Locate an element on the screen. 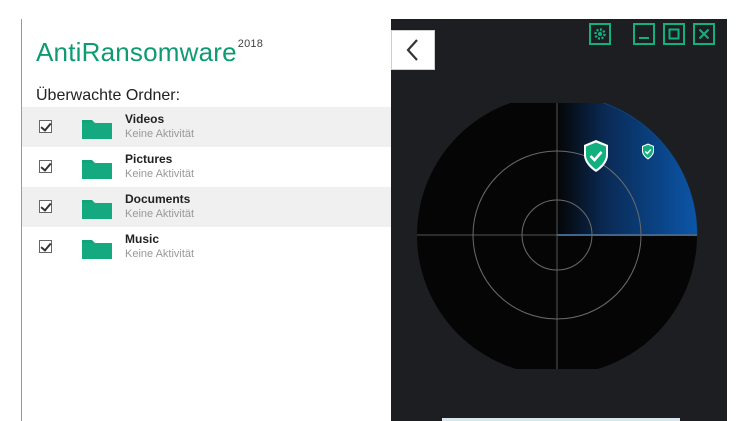 The height and width of the screenshot is (421, 750). folder-row-documents: Documents Keine Aktivität is located at coordinates (207, 207).